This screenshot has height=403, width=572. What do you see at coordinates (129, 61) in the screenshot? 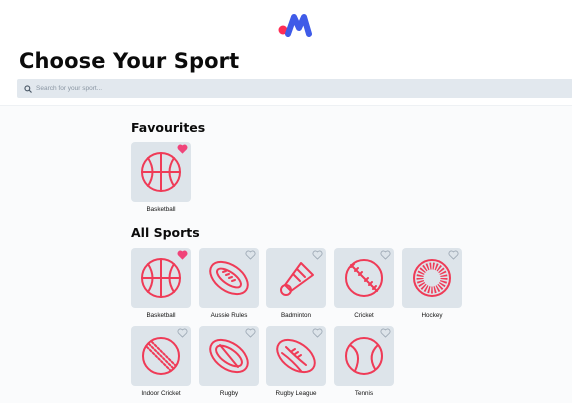
I see `page-title: Choose Your Sport` at bounding box center [129, 61].